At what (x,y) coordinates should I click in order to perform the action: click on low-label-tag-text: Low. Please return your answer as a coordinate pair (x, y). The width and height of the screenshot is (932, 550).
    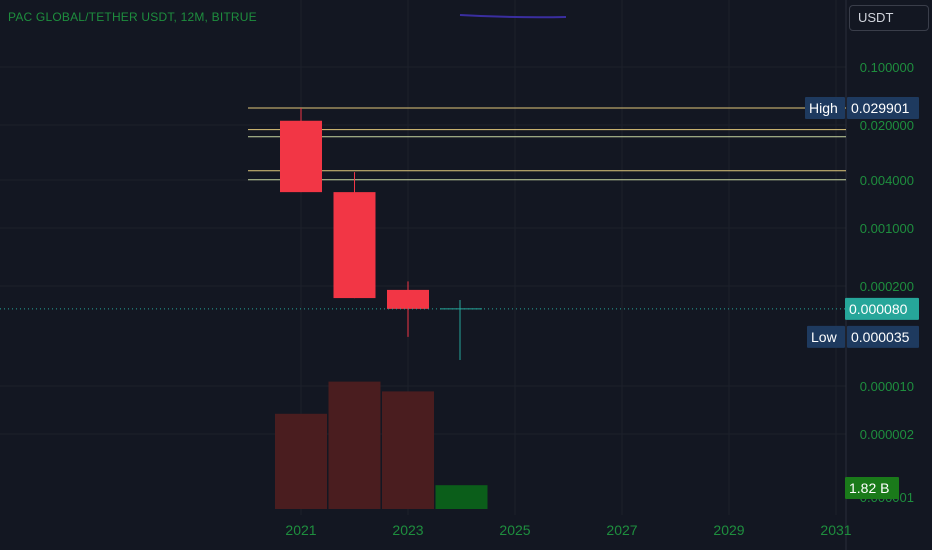
    Looking at the image, I should click on (824, 337).